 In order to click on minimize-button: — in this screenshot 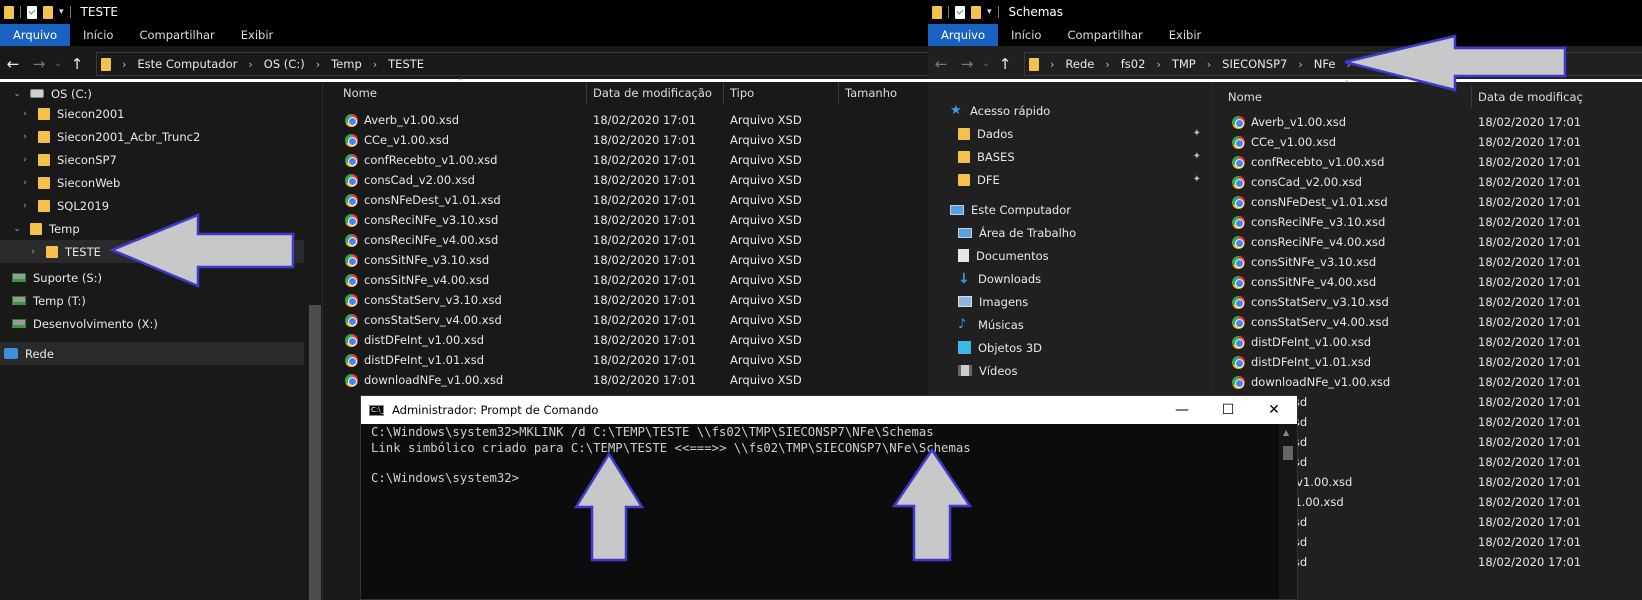, I will do `click(1182, 410)`.